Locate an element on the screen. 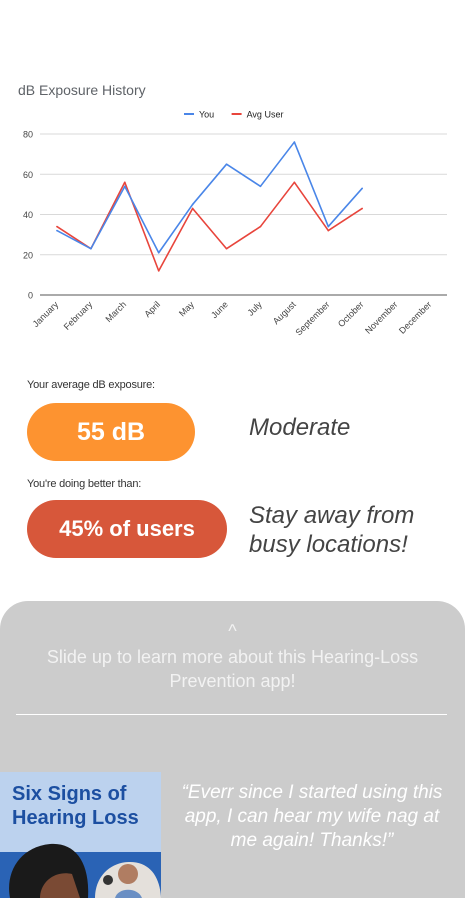  avg-db-badge: 55 dB is located at coordinates (111, 432).